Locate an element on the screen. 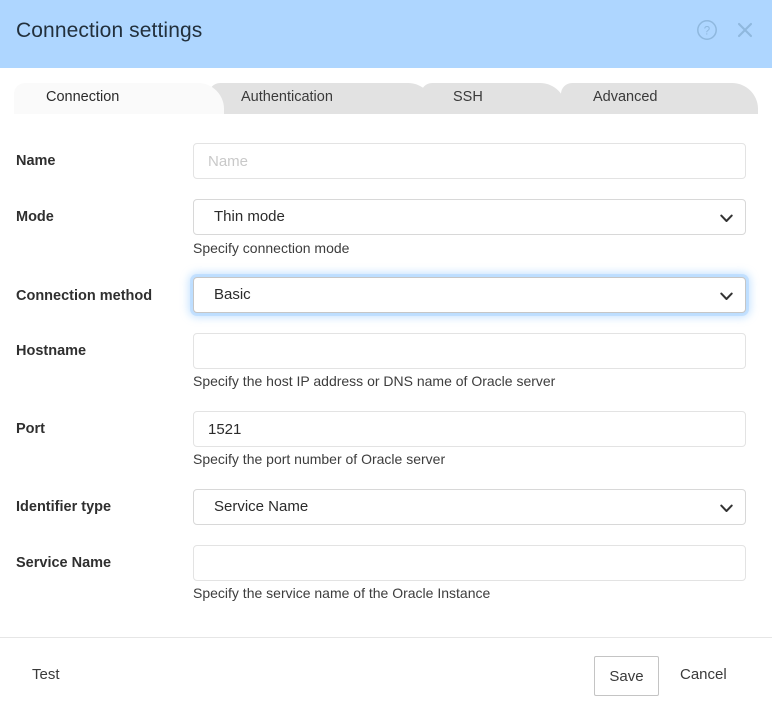 This screenshot has height=703, width=772. label-name: Name is located at coordinates (36, 161).